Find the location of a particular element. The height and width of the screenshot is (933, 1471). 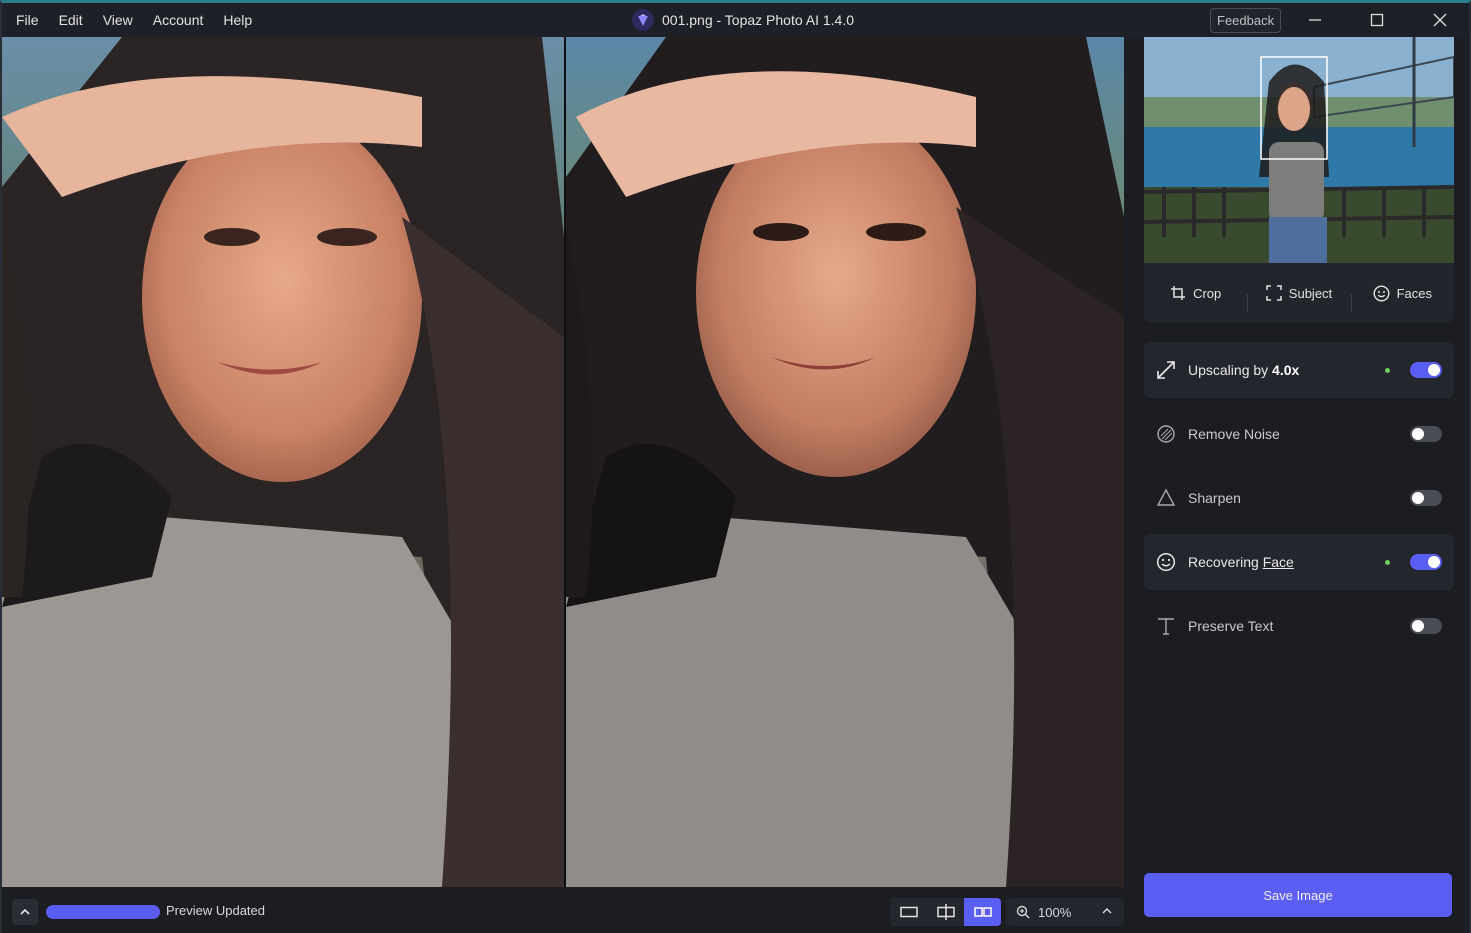

remove-noise-label: Remove Noise is located at coordinates (1234, 434).